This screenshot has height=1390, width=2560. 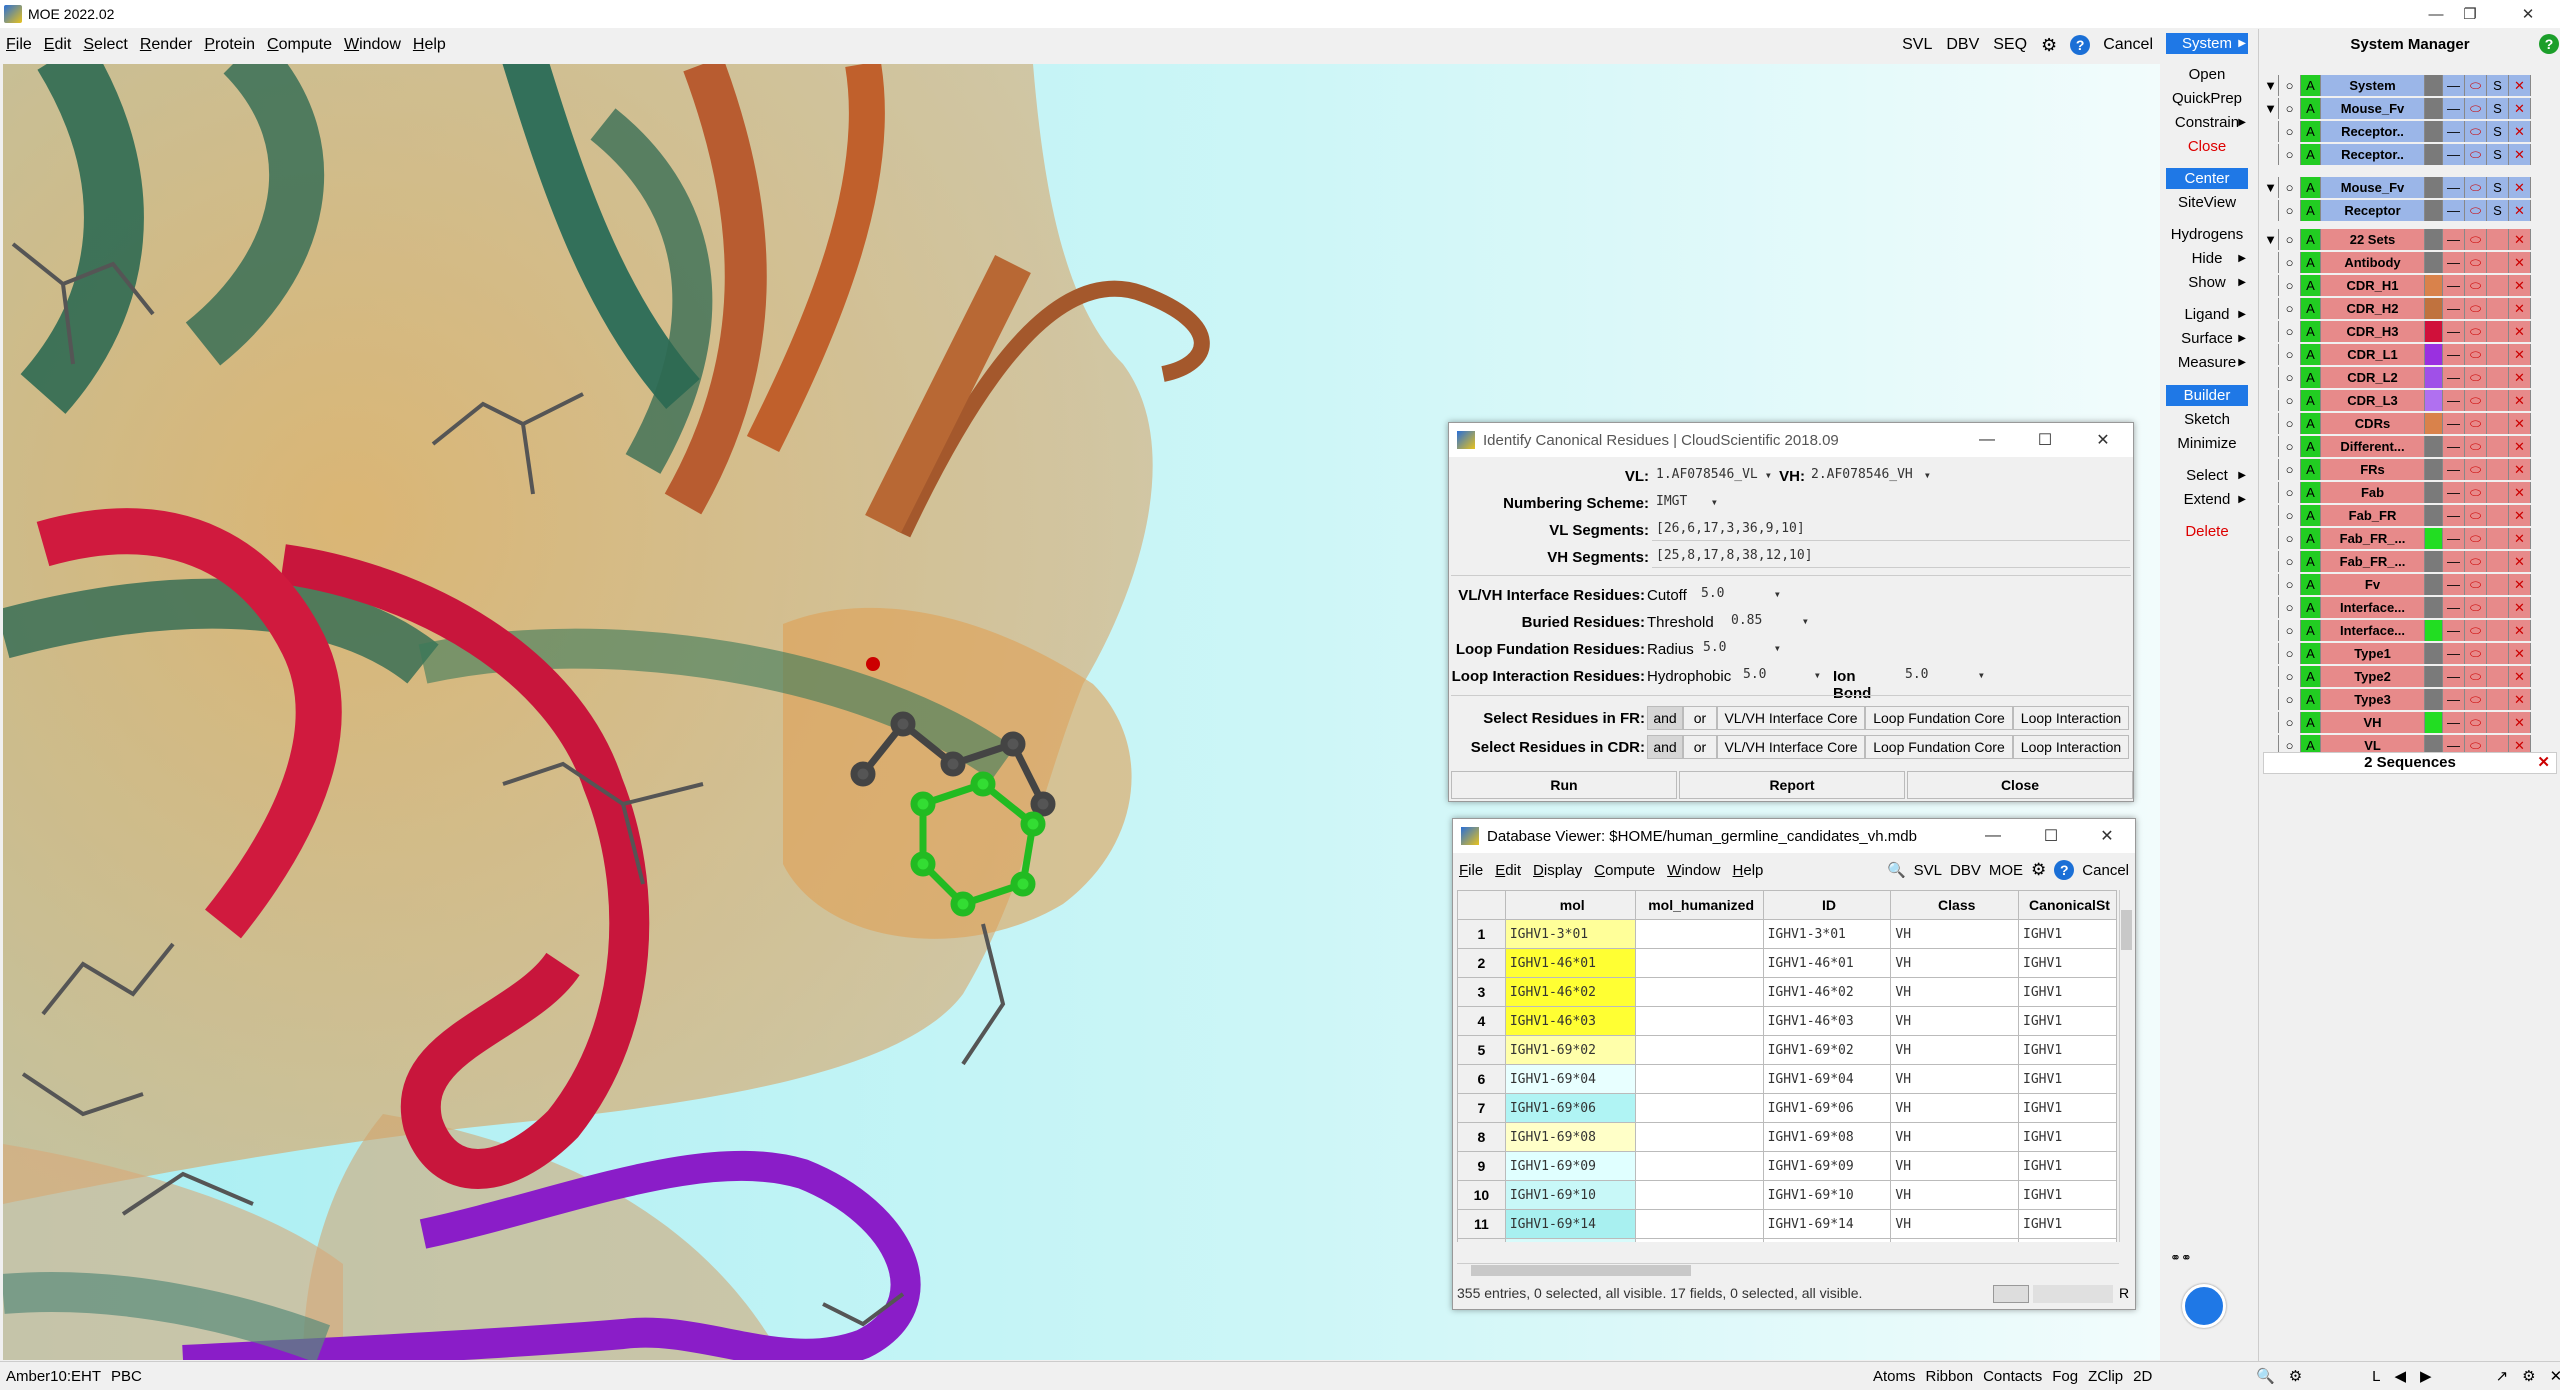 I want to click on help-icon: ?, so click(x=2080, y=45).